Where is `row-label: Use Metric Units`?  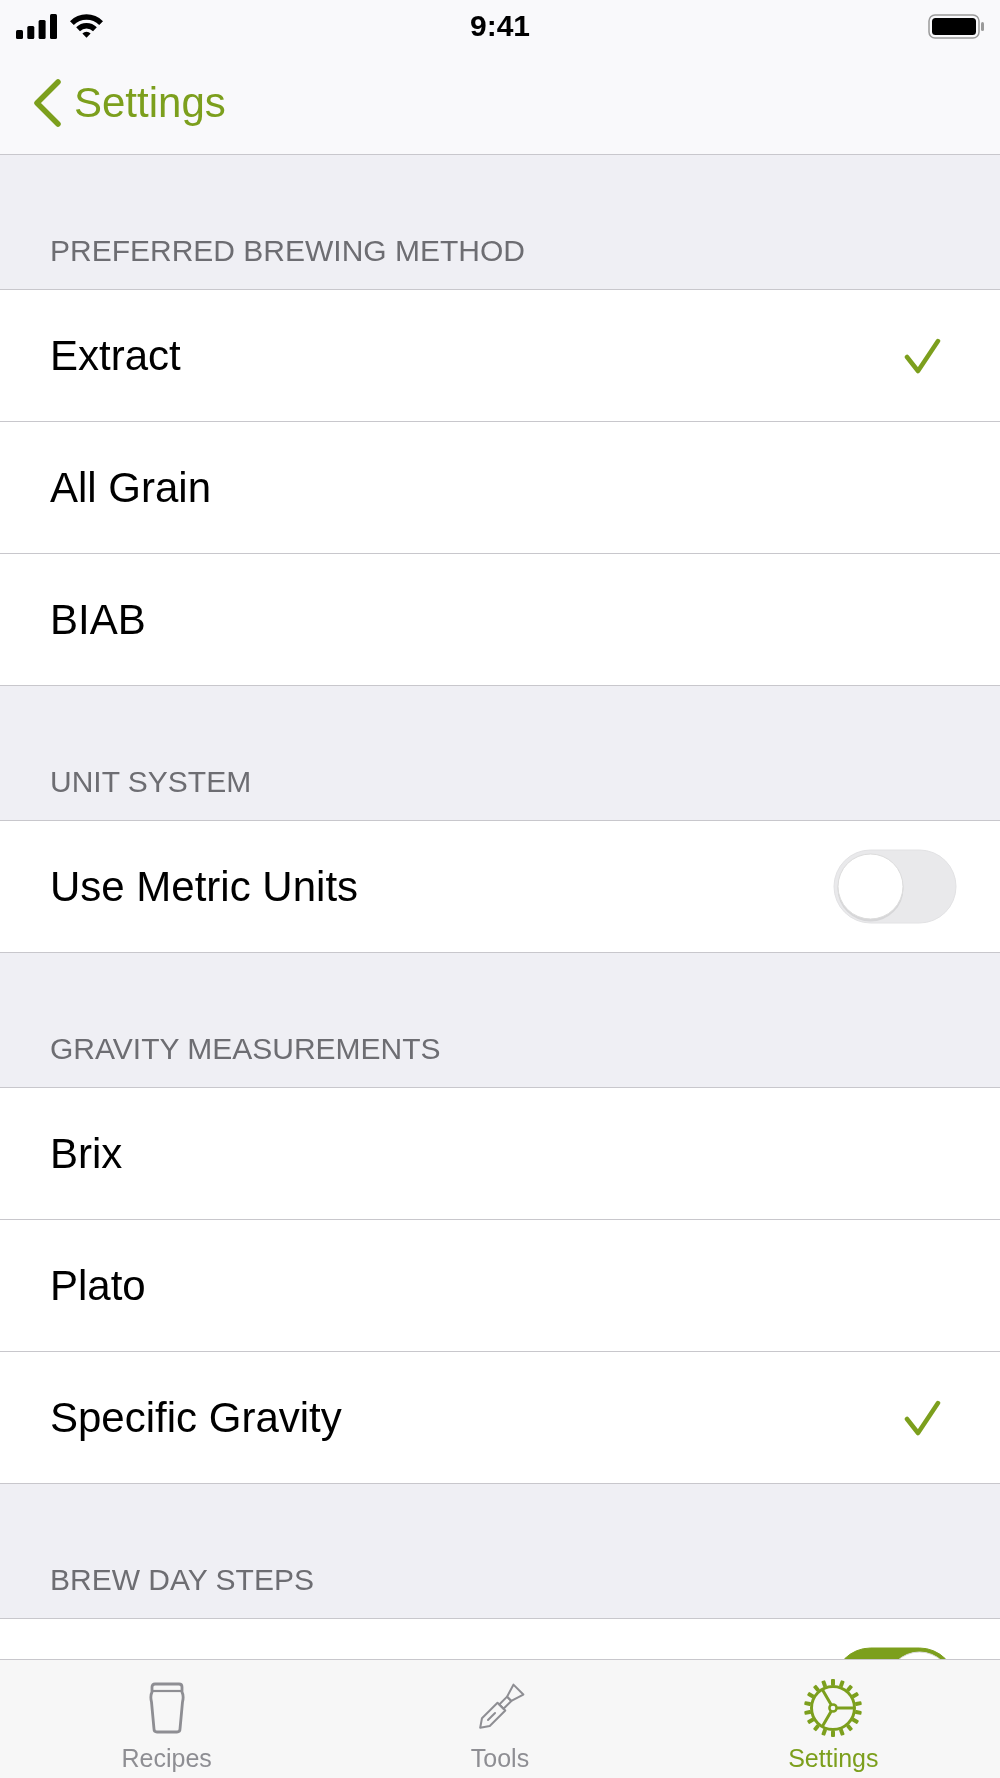 row-label: Use Metric Units is located at coordinates (204, 886).